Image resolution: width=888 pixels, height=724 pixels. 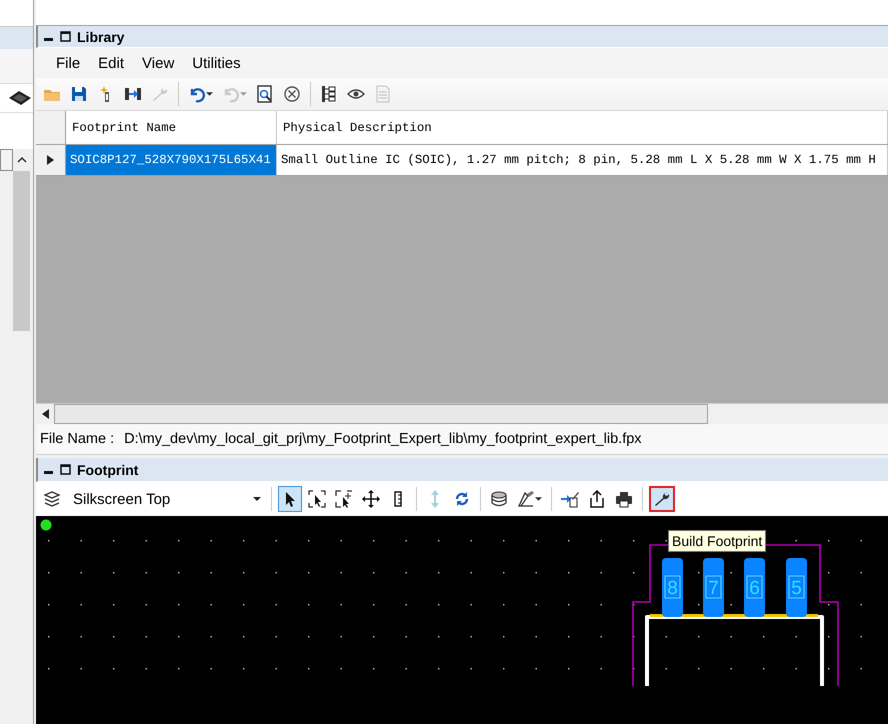 I want to click on tooltip: Build Footprint, so click(x=717, y=541).